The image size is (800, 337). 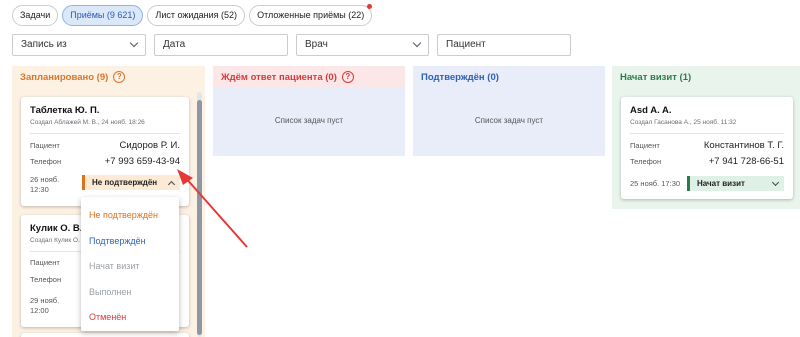 What do you see at coordinates (174, 44) in the screenshot?
I see `date-placeholder: Дата` at bounding box center [174, 44].